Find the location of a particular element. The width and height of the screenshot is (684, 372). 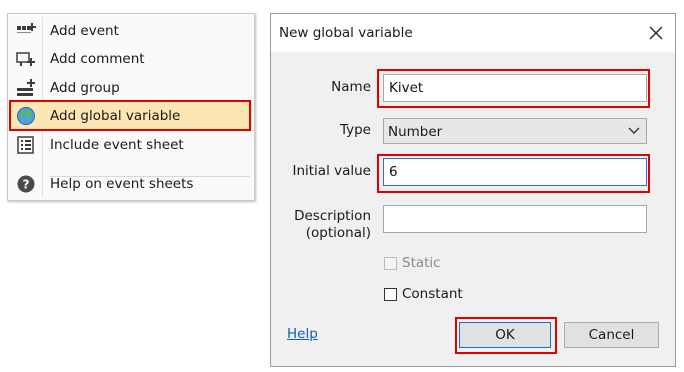

static-label: Static is located at coordinates (421, 263).